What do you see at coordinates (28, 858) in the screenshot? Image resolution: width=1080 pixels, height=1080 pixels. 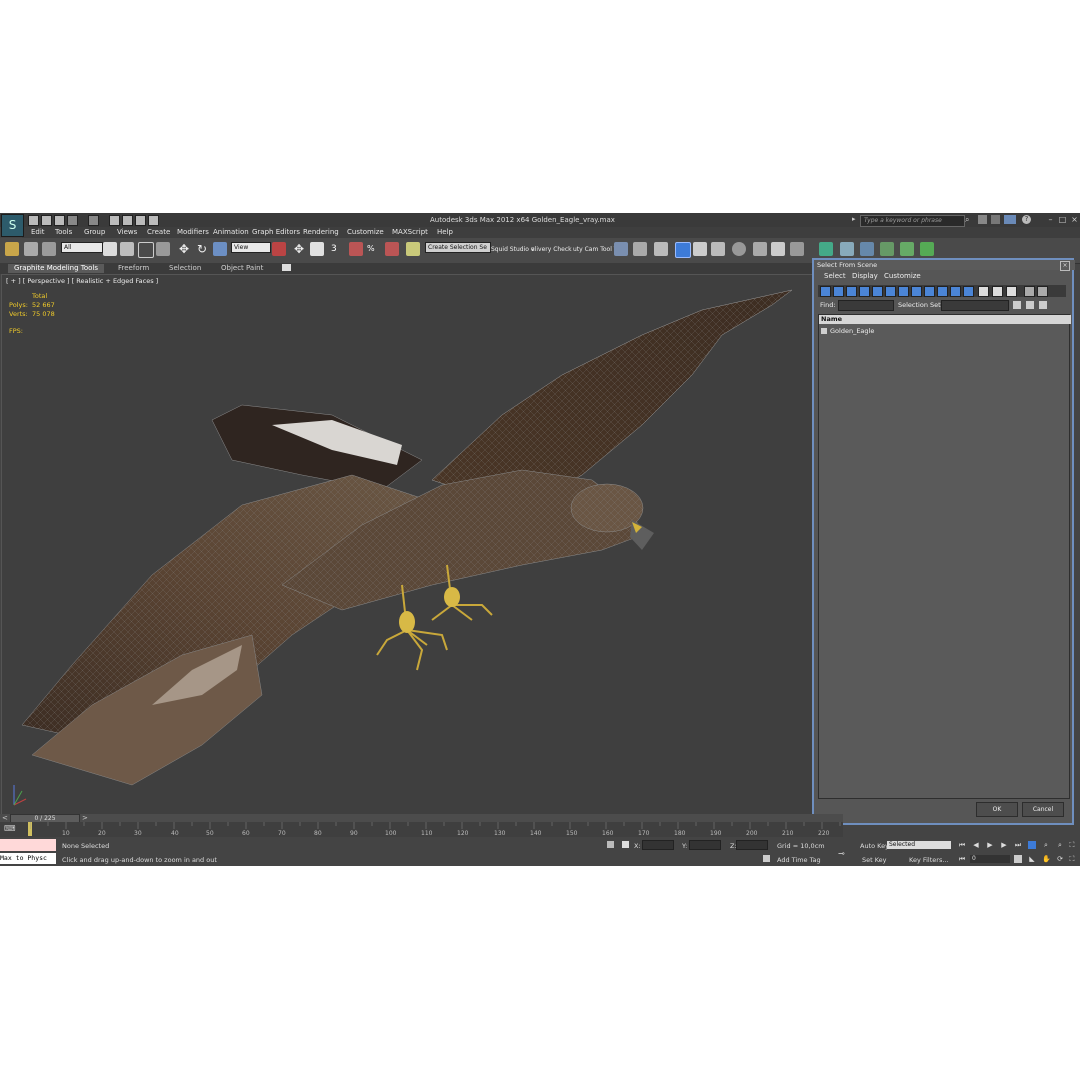 I see `maxscript-mini-listener: Max to Physc` at bounding box center [28, 858].